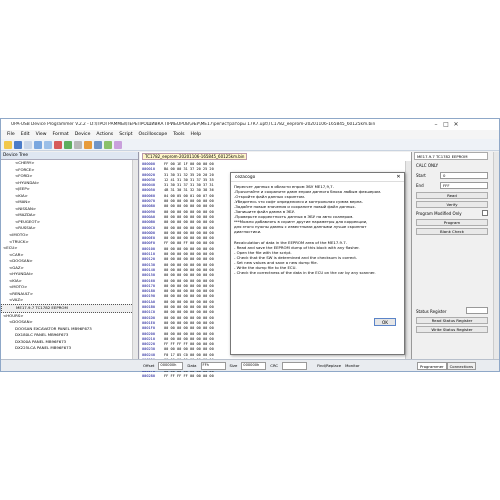 The height and width of the screenshot is (500, 500). What do you see at coordinates (485, 213) in the screenshot?
I see `program-modified-only-checkbox` at bounding box center [485, 213].